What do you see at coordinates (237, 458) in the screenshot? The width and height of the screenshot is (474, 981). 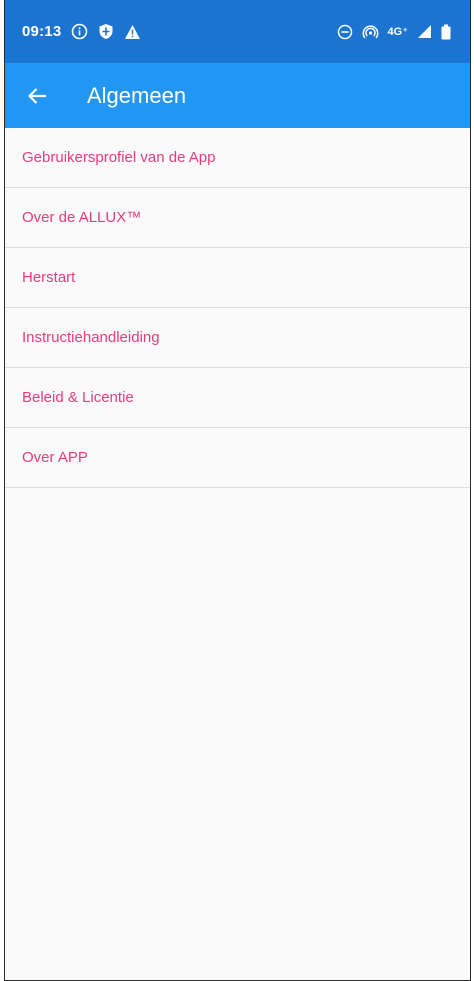 I see `menu-item-about-app: Over APP` at bounding box center [237, 458].